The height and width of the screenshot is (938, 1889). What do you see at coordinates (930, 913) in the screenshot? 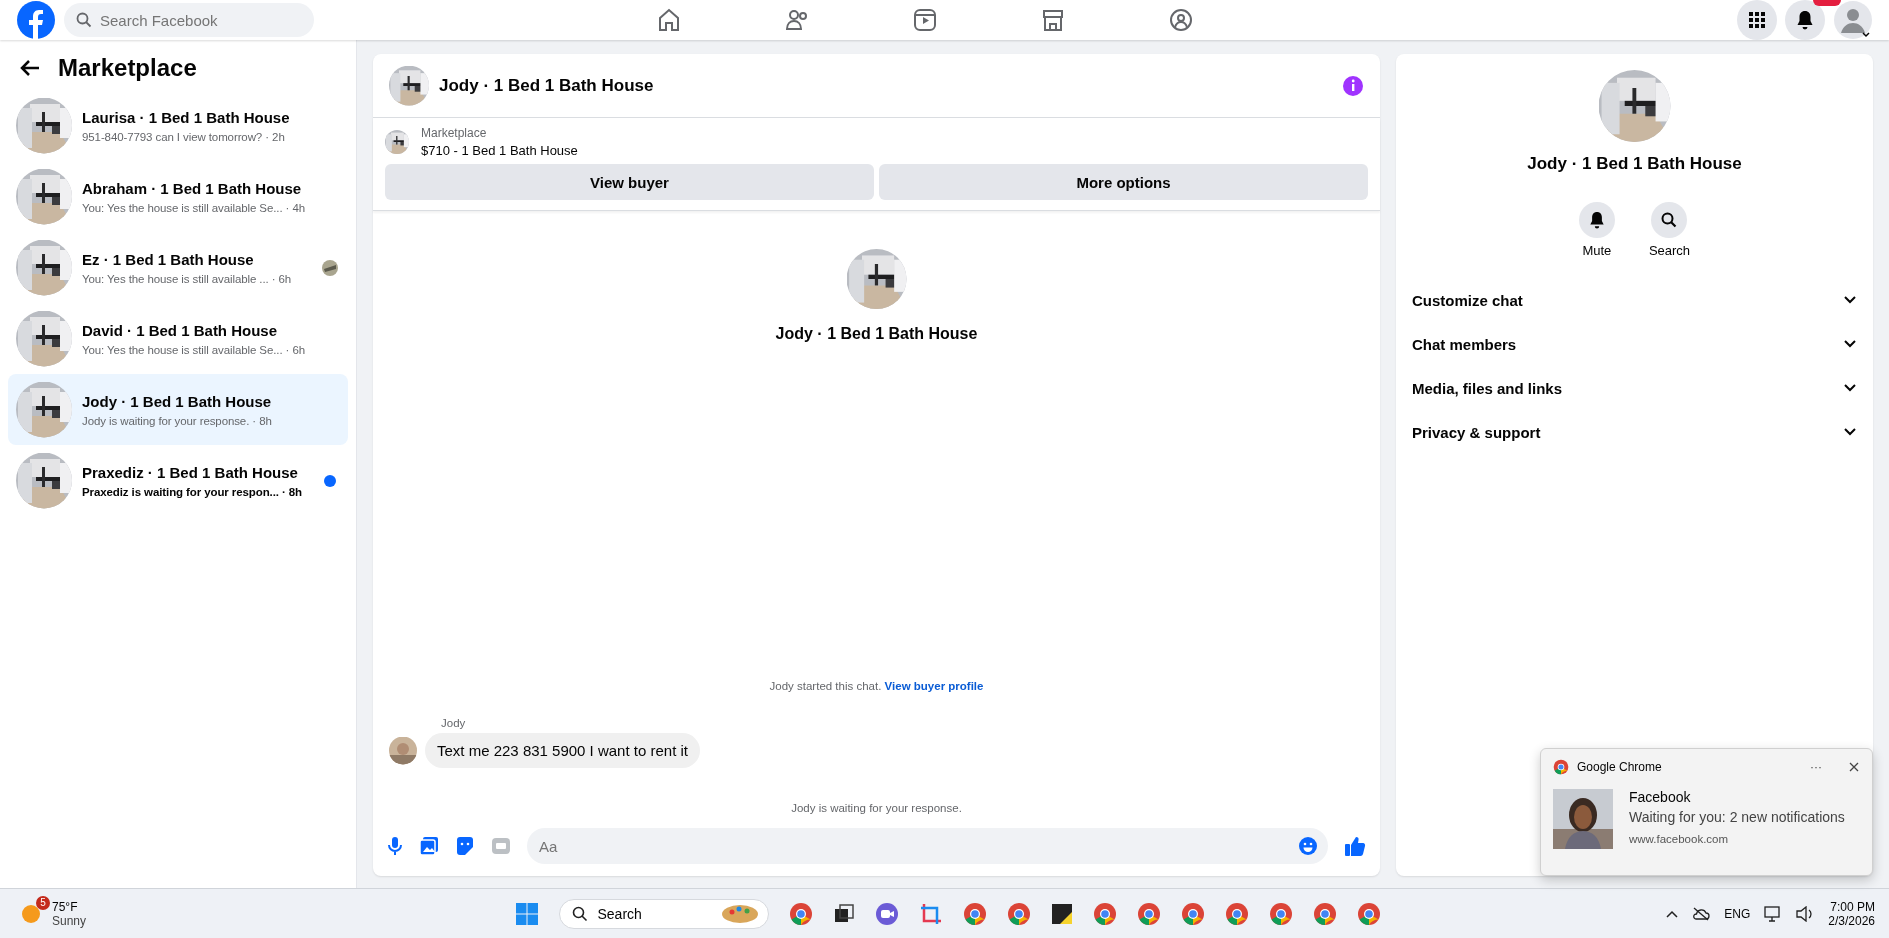
I see `snipping-tool-icon` at bounding box center [930, 913].